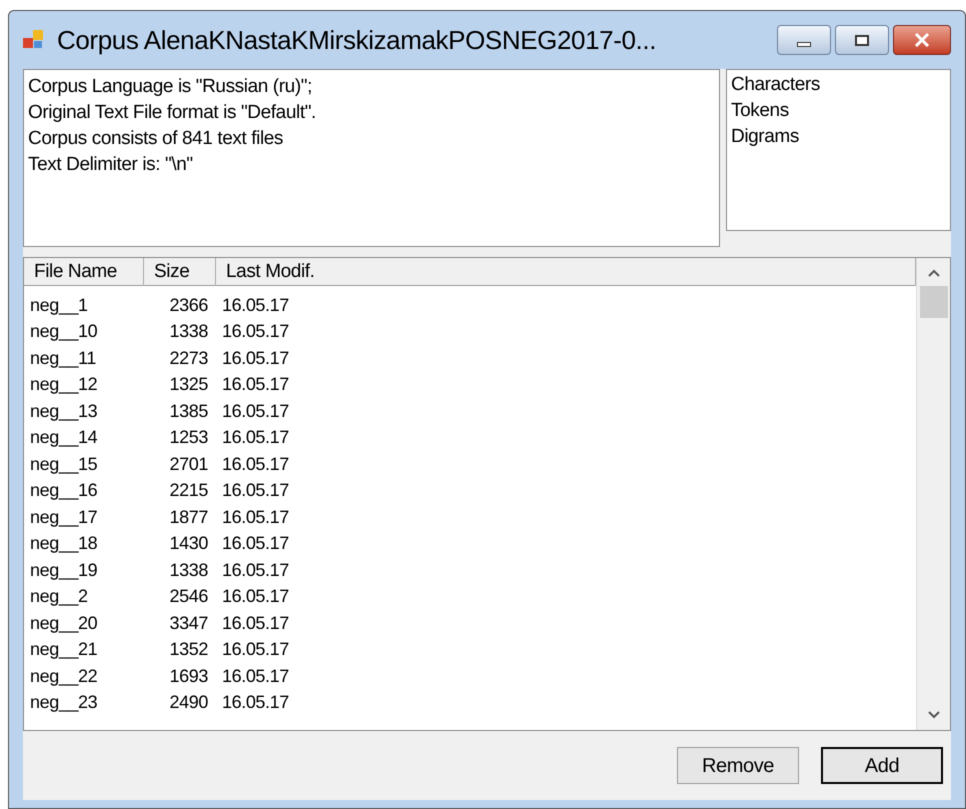 The width and height of the screenshot is (966, 809). Describe the element at coordinates (110, 165) in the screenshot. I see `info-line: Text Delimiter is: "\n"` at that location.